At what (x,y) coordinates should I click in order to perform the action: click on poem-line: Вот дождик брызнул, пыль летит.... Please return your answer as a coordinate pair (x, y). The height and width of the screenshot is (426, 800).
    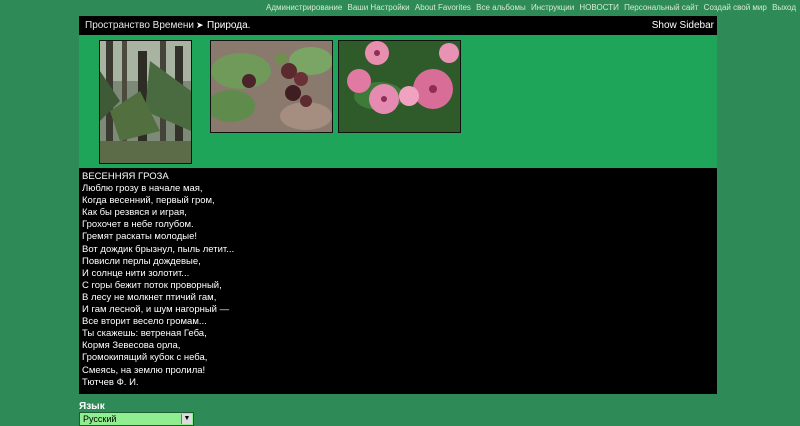
    Looking at the image, I should click on (158, 249).